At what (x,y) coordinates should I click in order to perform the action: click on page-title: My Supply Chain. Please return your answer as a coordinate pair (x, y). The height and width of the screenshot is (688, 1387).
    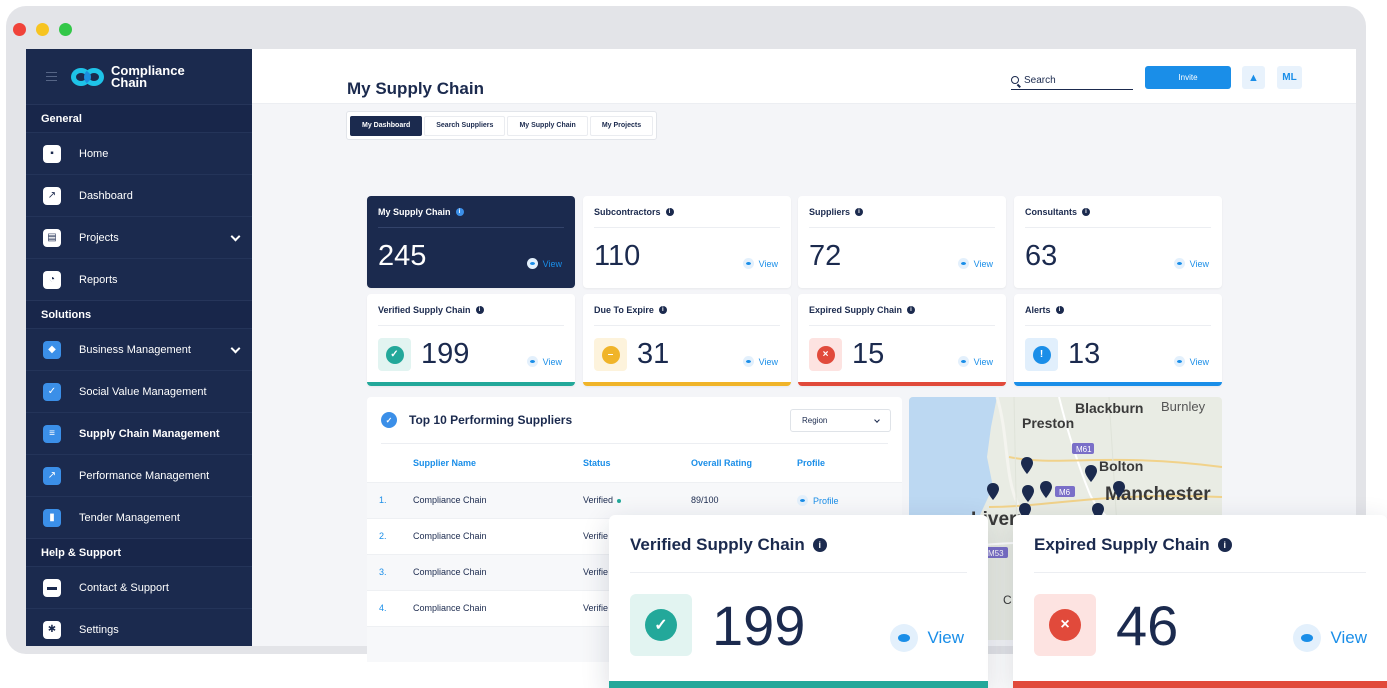
    Looking at the image, I should click on (415, 88).